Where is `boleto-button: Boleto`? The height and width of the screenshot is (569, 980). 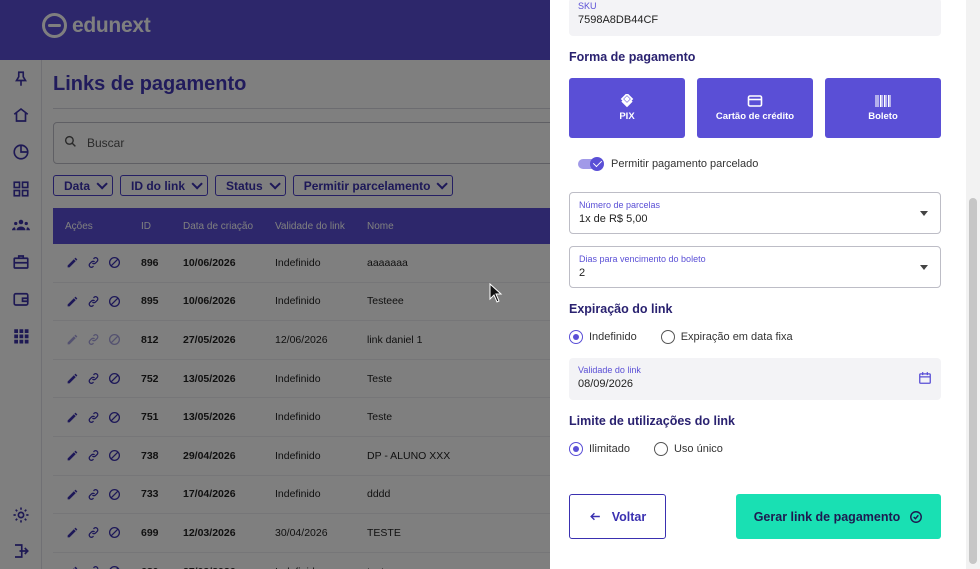
boleto-button: Boleto is located at coordinates (883, 108).